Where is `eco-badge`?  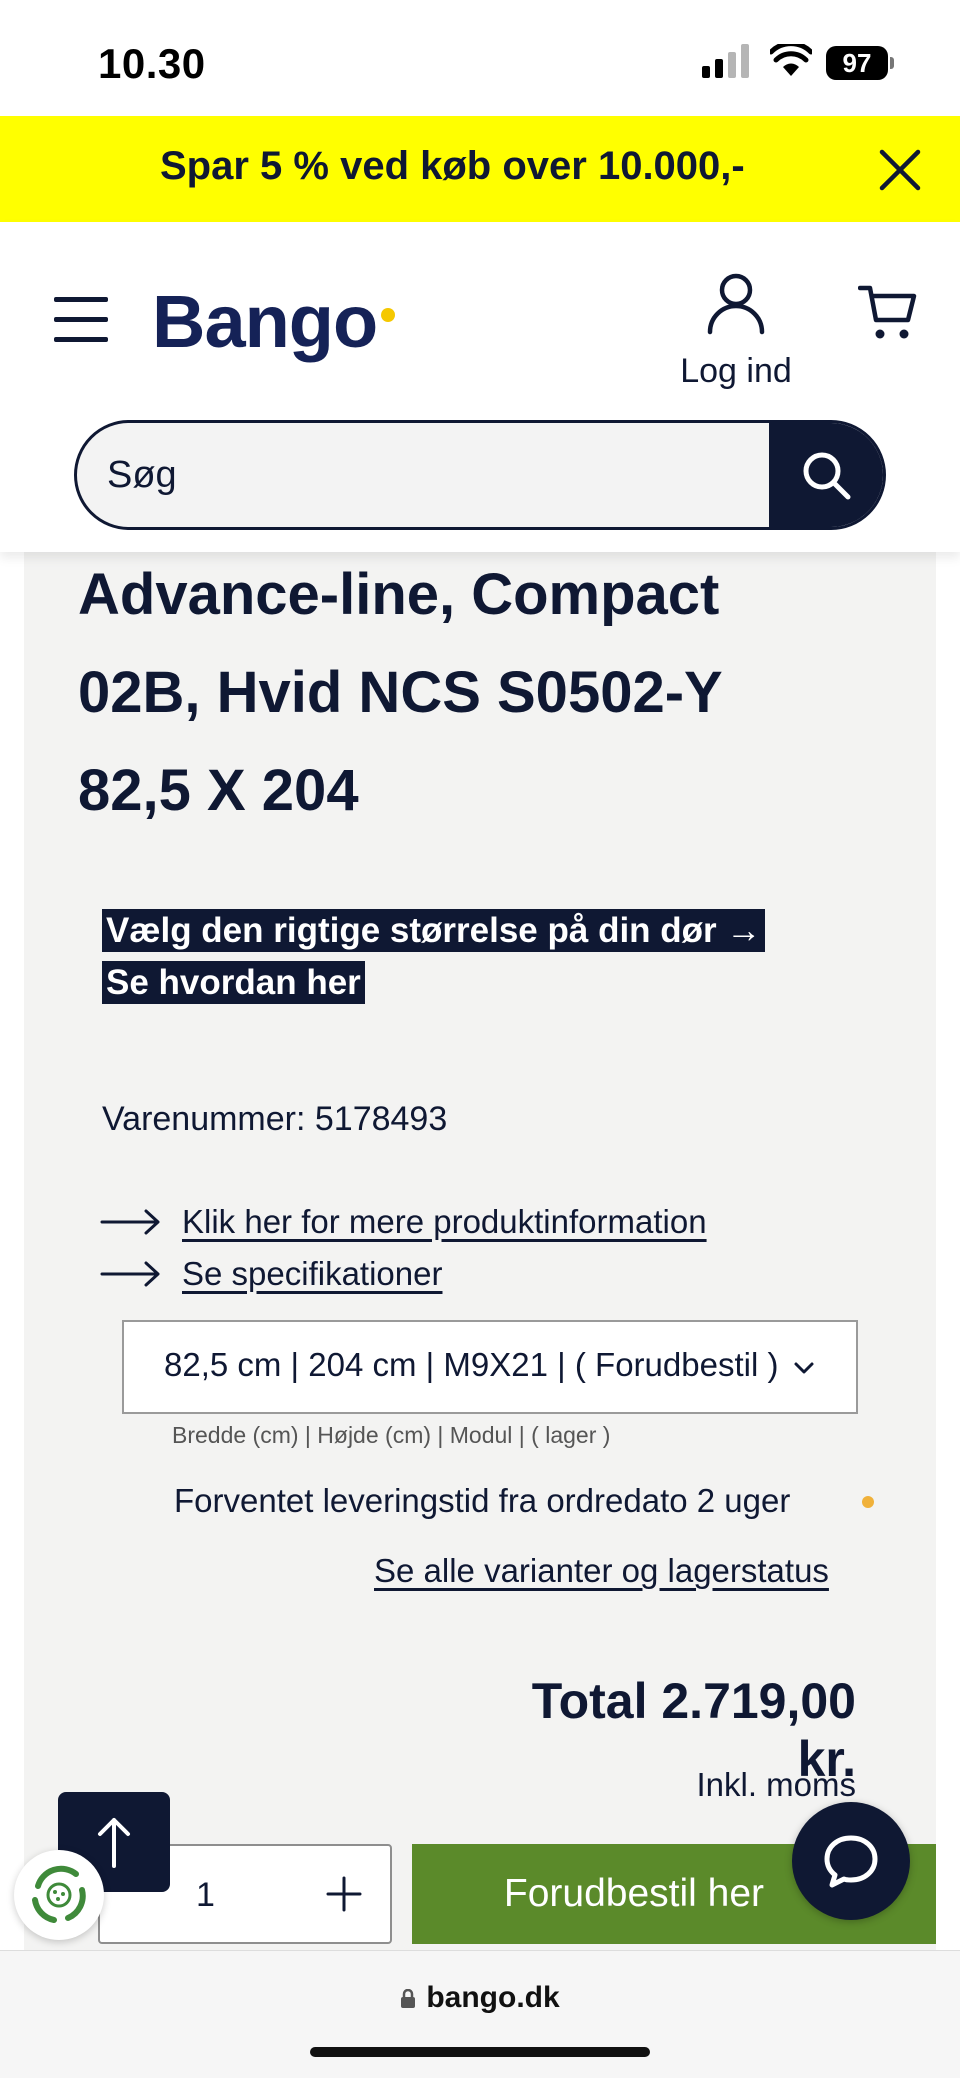 eco-badge is located at coordinates (59, 1895).